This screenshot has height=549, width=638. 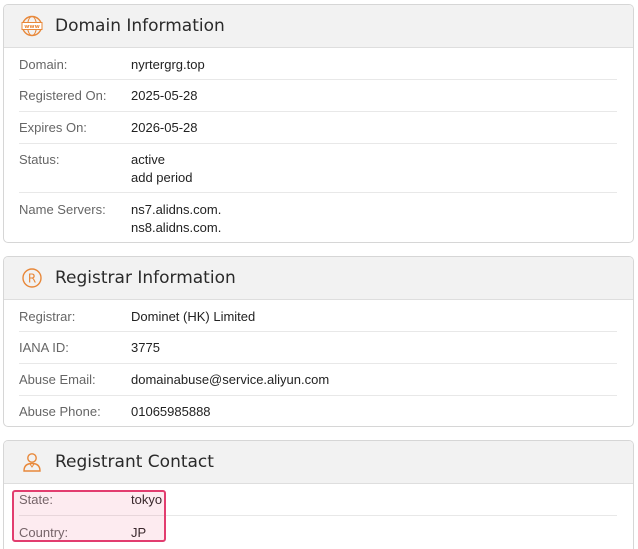 I want to click on registered-on-label: Registered On:, so click(x=63, y=95).